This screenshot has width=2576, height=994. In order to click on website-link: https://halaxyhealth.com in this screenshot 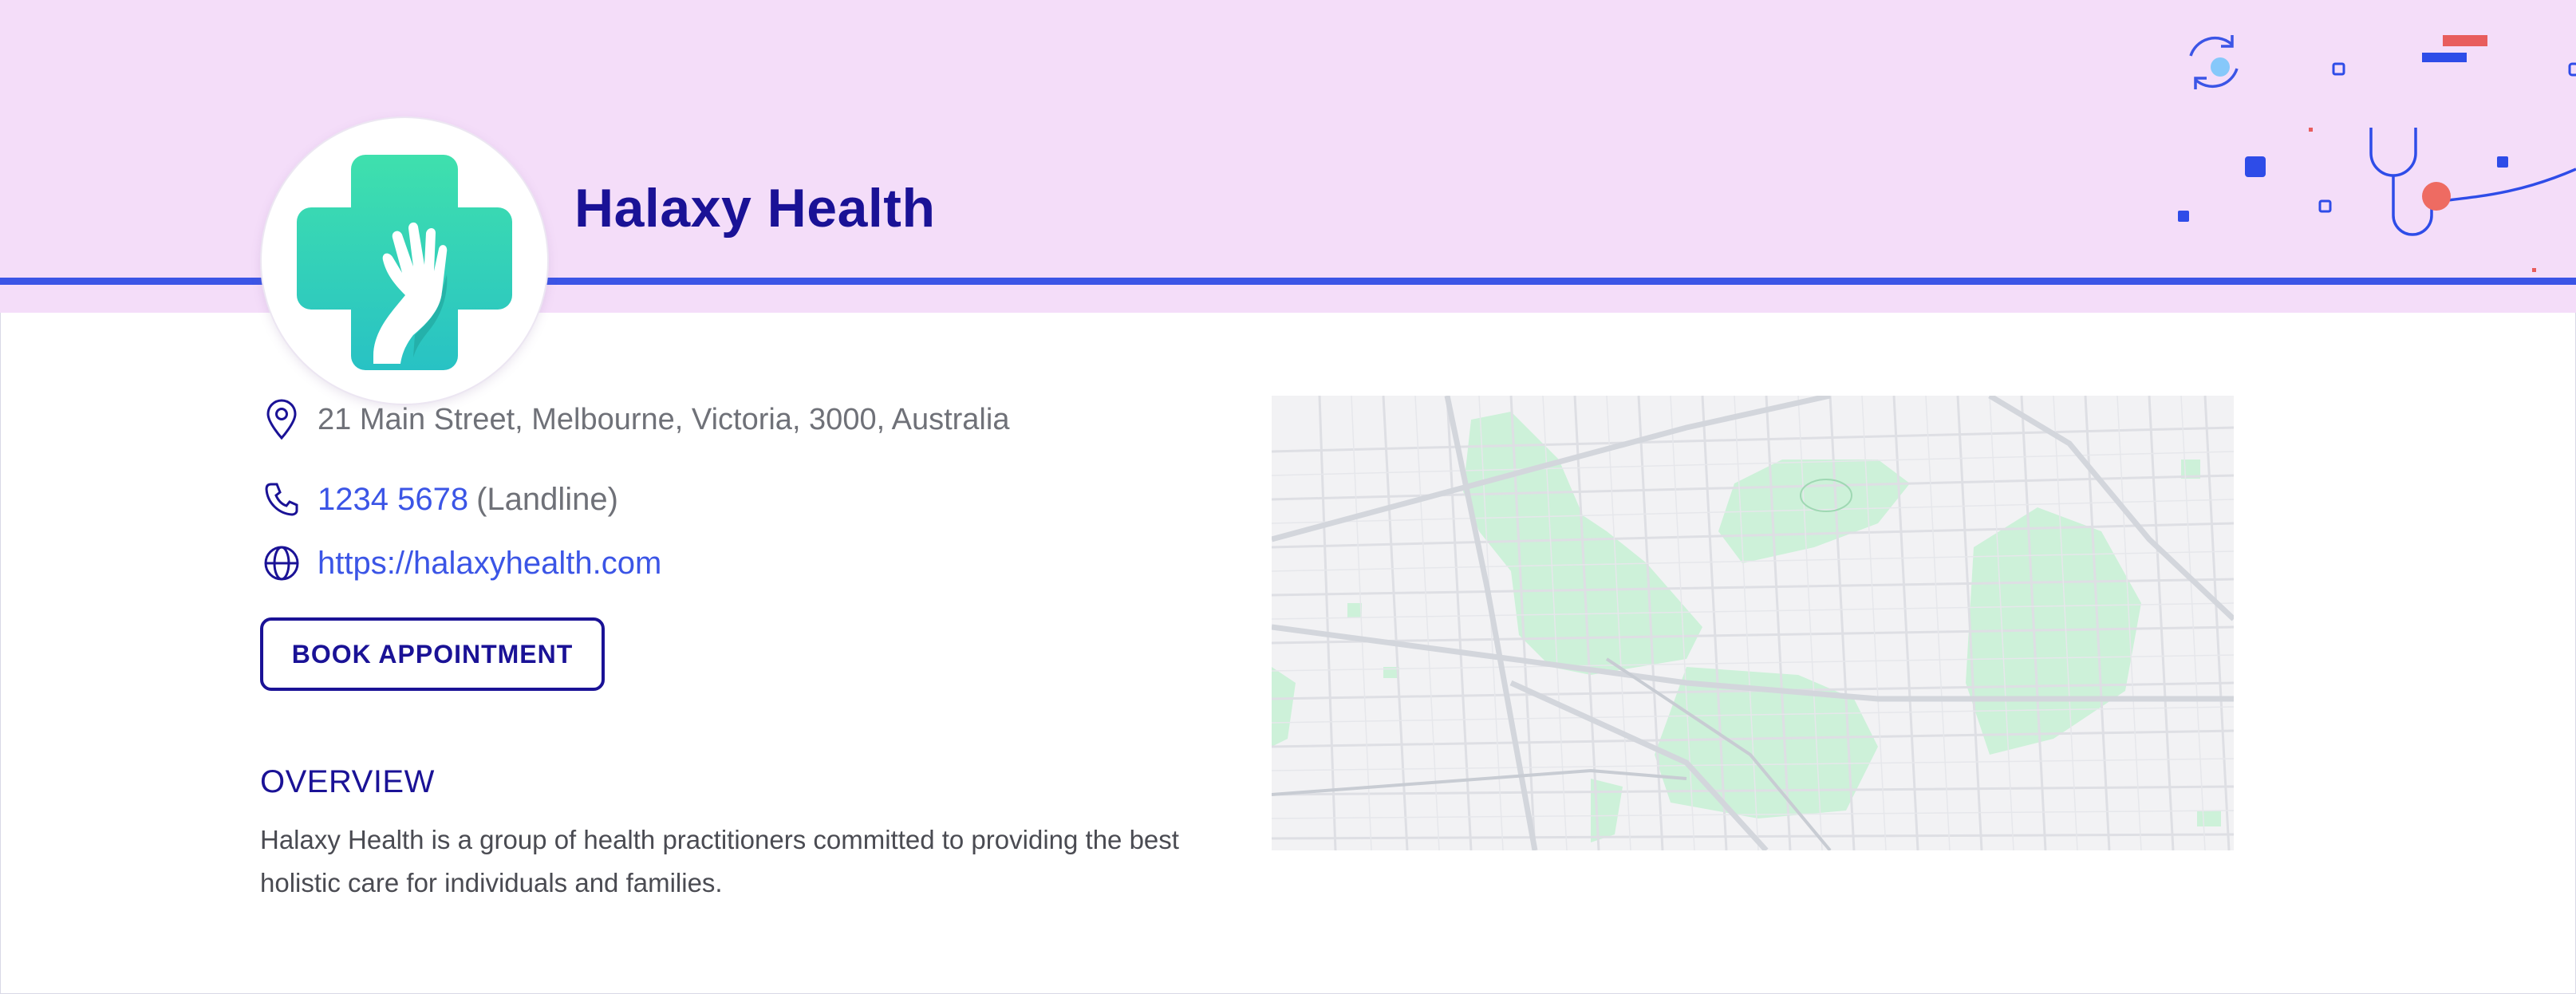, I will do `click(489, 564)`.